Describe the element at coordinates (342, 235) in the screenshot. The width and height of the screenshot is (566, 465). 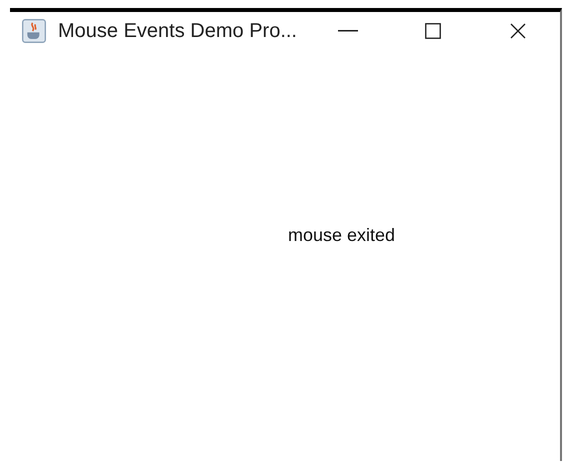
I see `status-label: mouse exited` at that location.